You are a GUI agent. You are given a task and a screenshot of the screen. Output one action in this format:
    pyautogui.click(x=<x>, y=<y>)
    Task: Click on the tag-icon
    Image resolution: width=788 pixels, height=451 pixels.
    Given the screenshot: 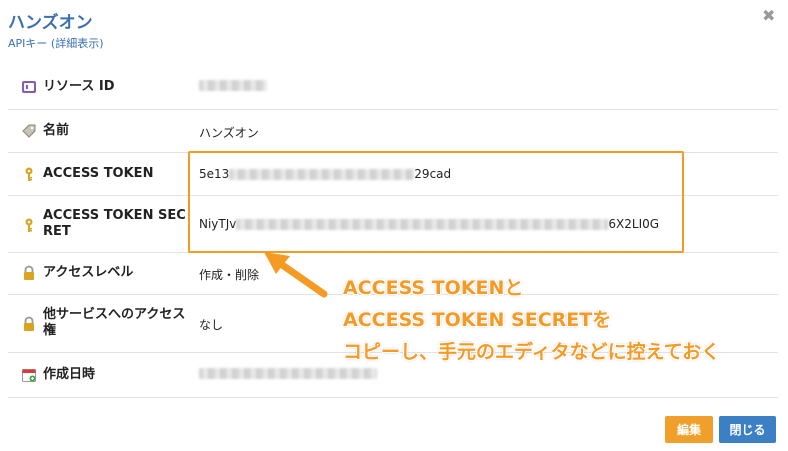 What is the action you would take?
    pyautogui.click(x=29, y=131)
    